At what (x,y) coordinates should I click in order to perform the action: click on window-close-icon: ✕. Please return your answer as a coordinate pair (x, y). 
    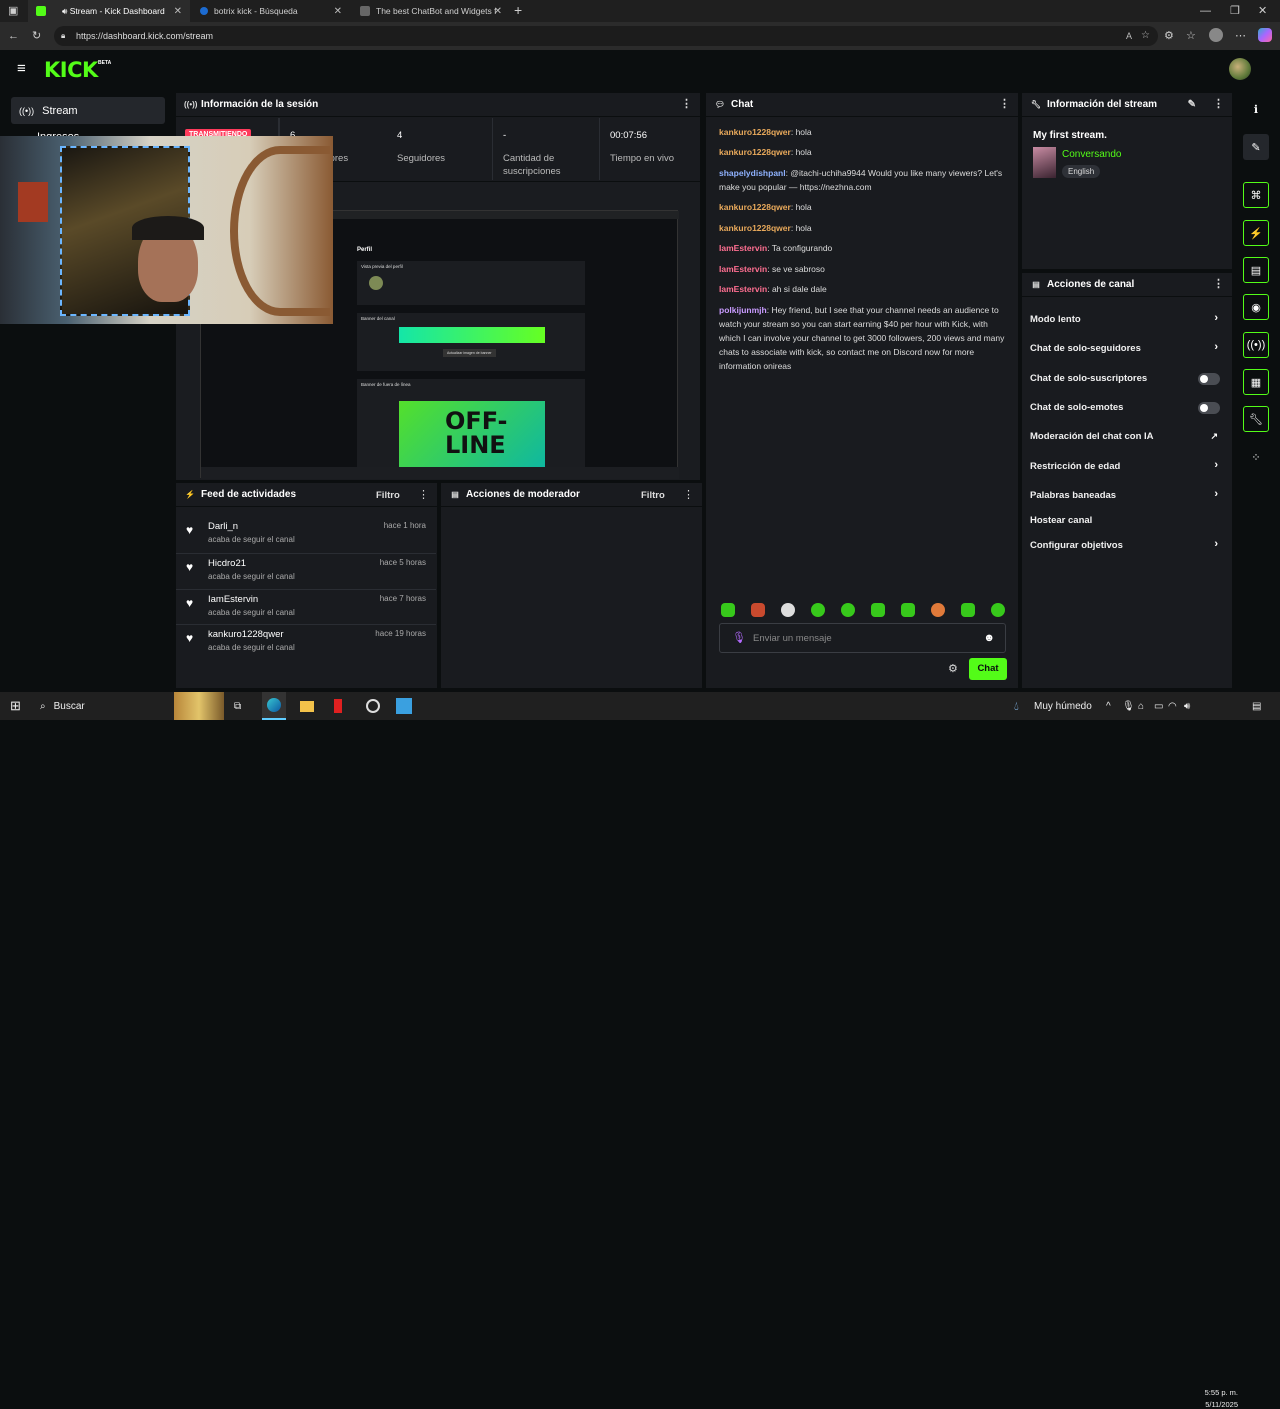
    Looking at the image, I should click on (1262, 11).